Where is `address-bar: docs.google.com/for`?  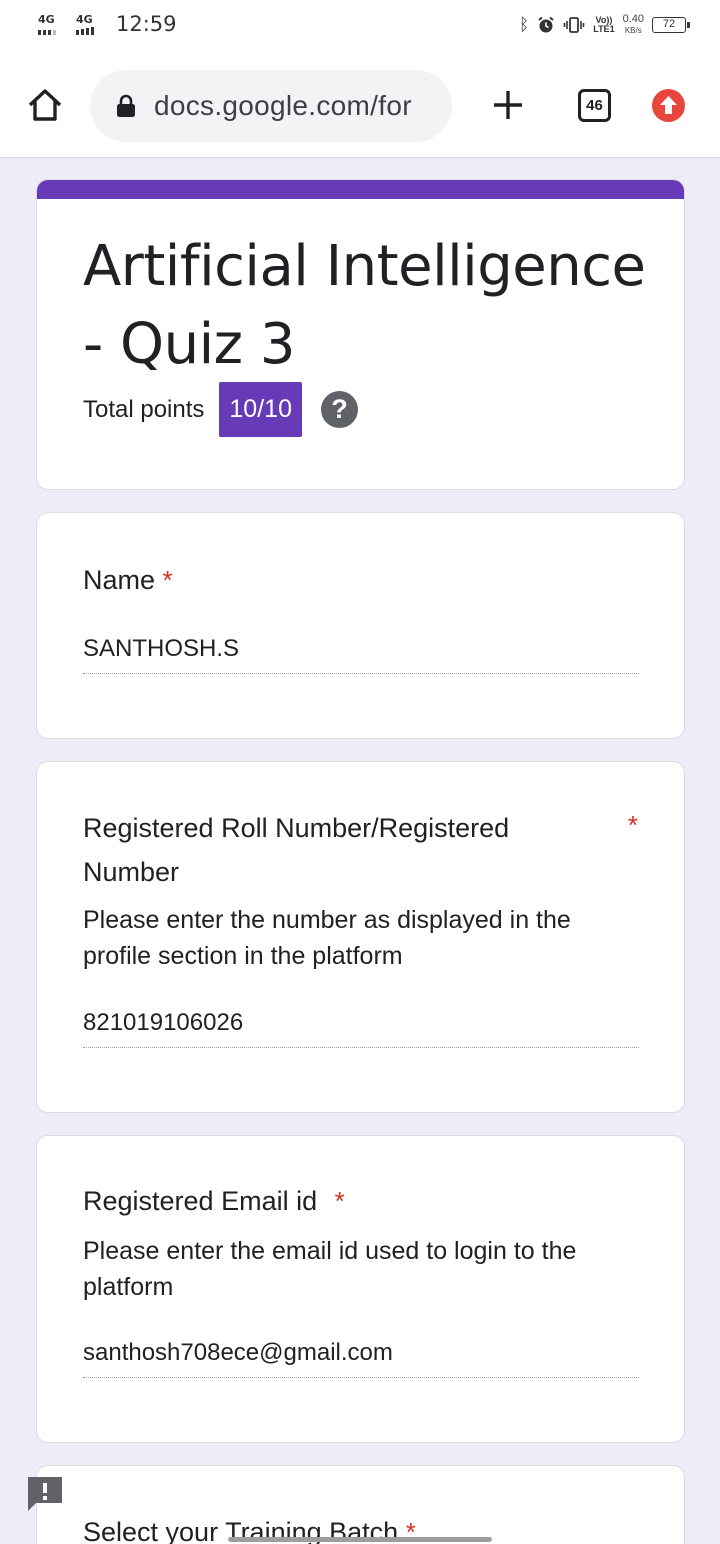 address-bar: docs.google.com/for is located at coordinates (271, 106).